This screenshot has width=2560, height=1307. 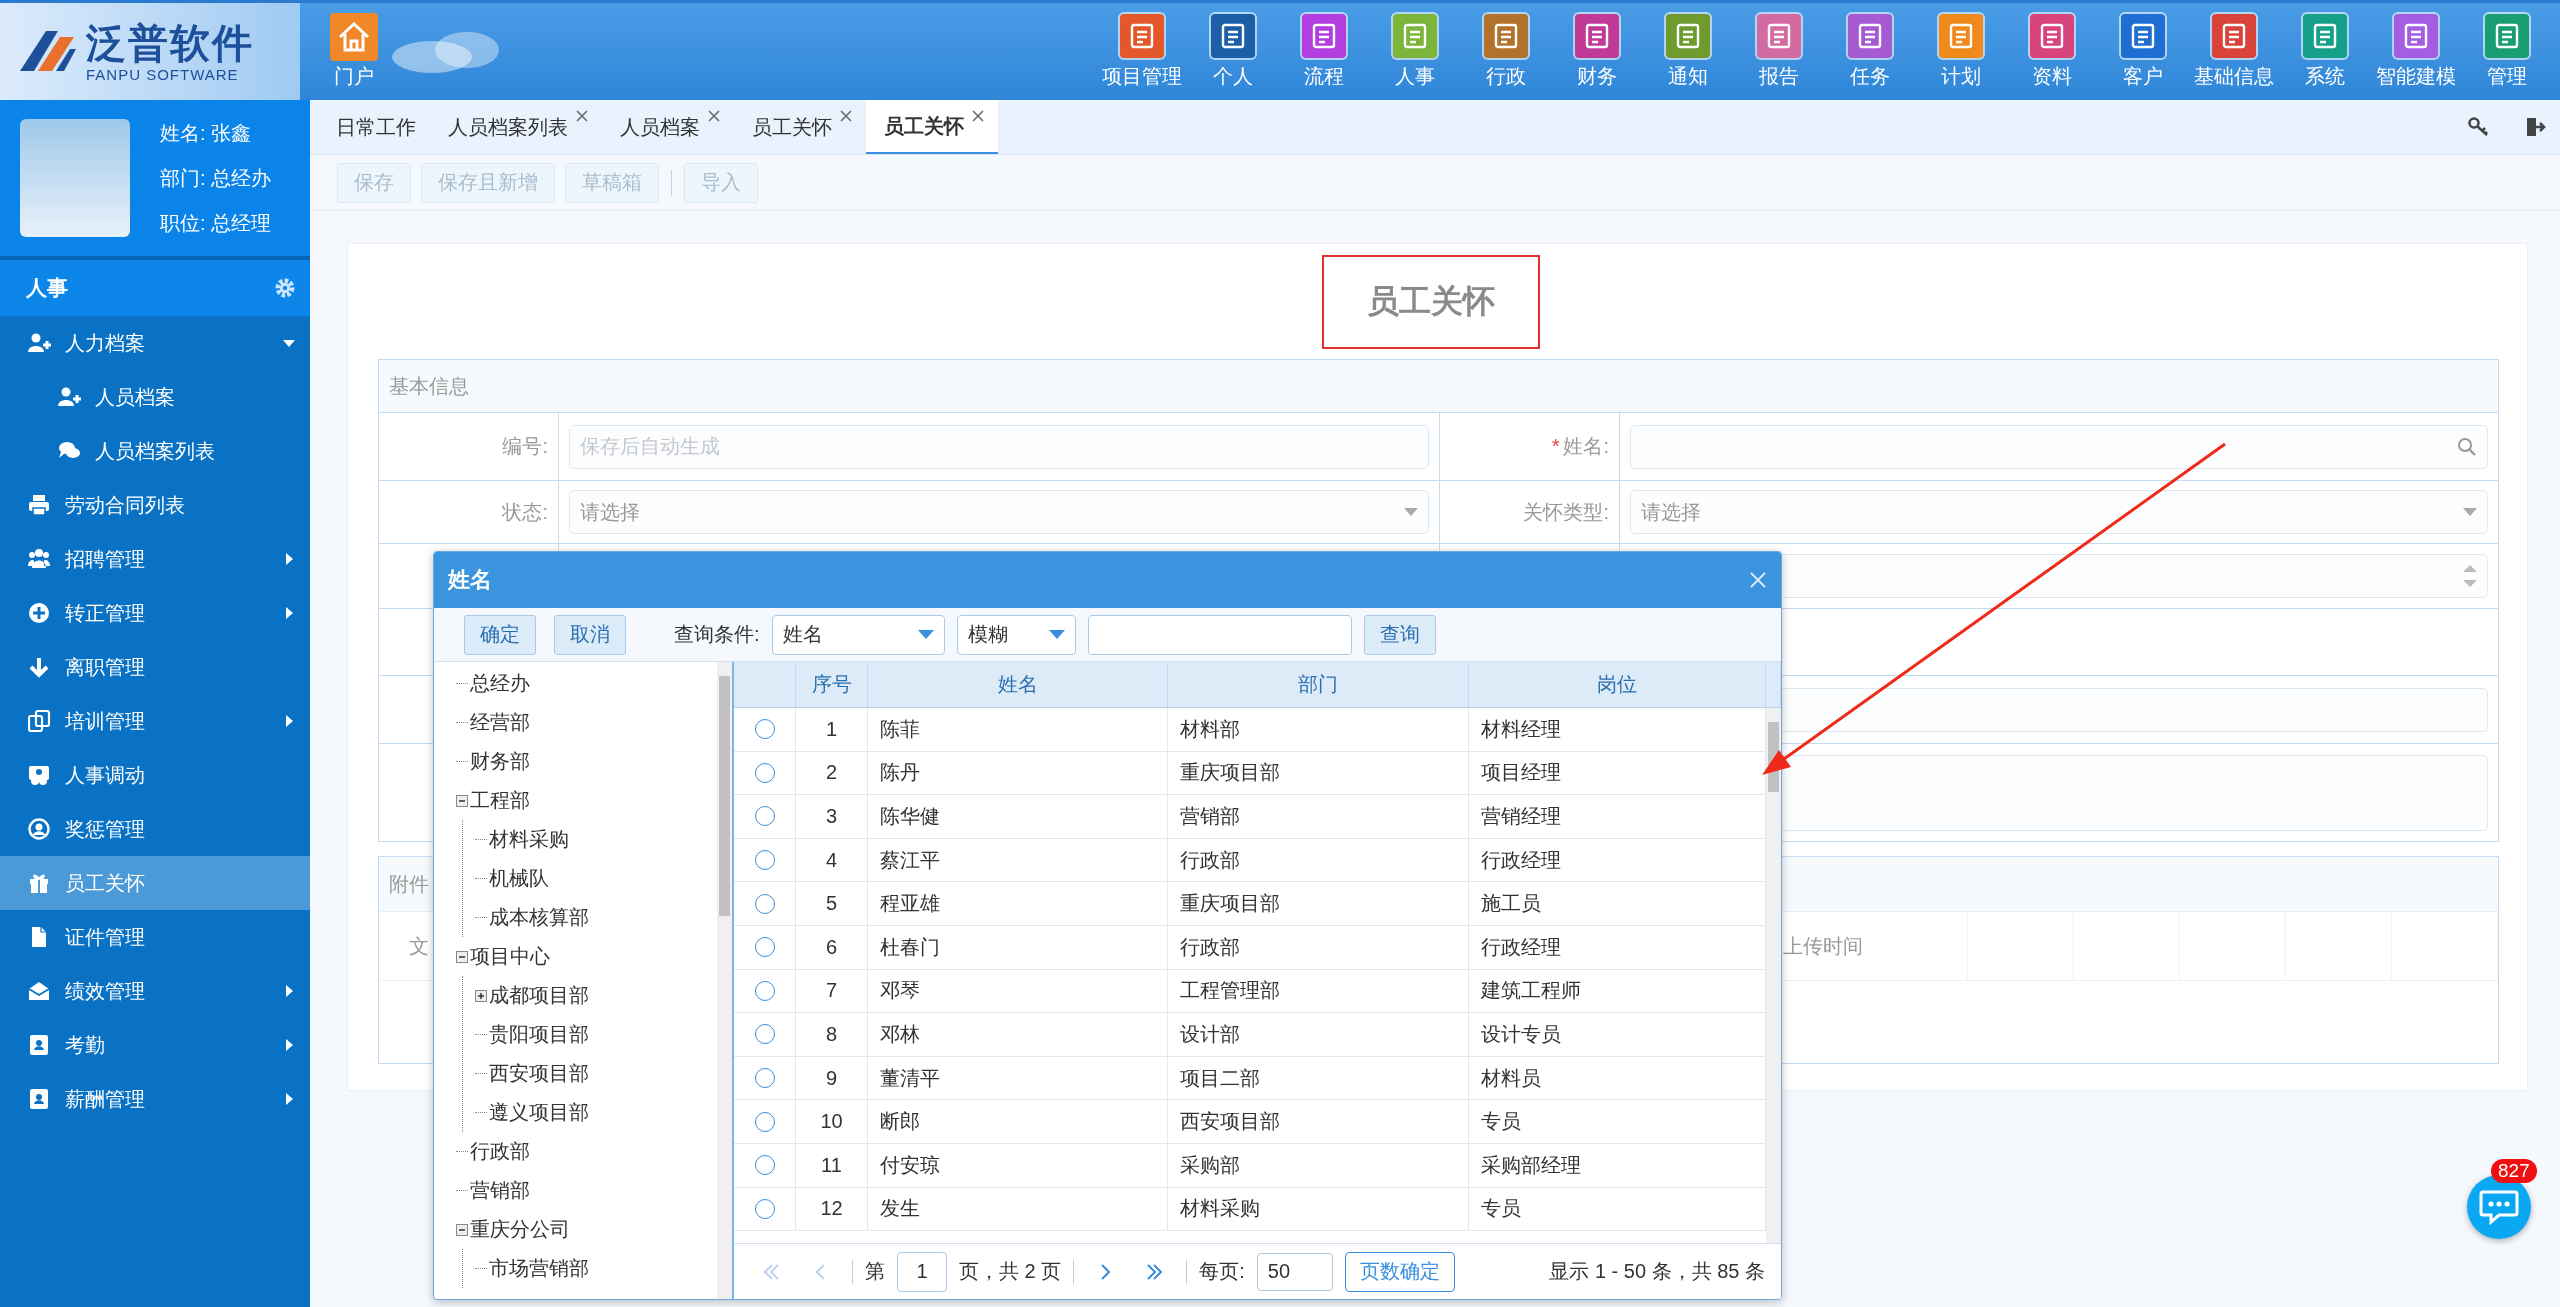 What do you see at coordinates (2233, 51) in the screenshot?
I see `nav-link: 基础信息` at bounding box center [2233, 51].